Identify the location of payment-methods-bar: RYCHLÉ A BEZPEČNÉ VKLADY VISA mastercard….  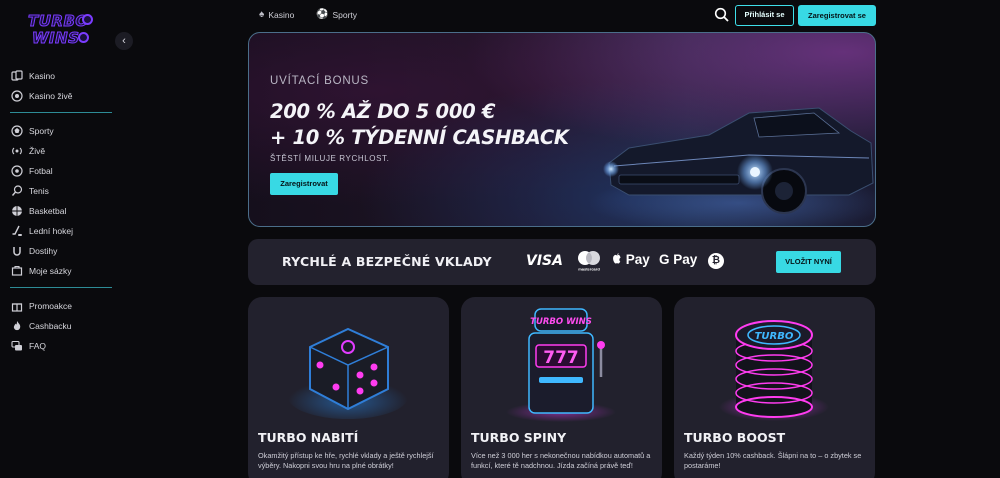
(562, 262).